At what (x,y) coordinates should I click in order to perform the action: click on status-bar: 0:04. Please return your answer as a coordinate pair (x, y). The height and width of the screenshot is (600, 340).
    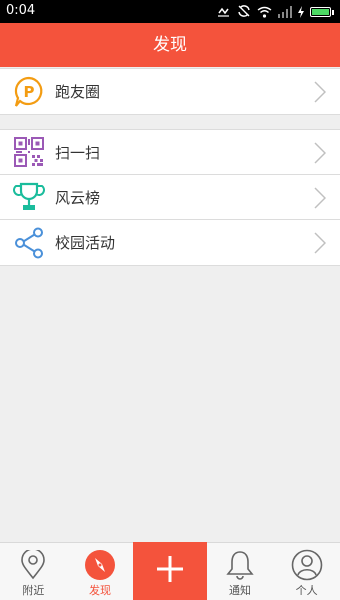
    Looking at the image, I should click on (170, 11).